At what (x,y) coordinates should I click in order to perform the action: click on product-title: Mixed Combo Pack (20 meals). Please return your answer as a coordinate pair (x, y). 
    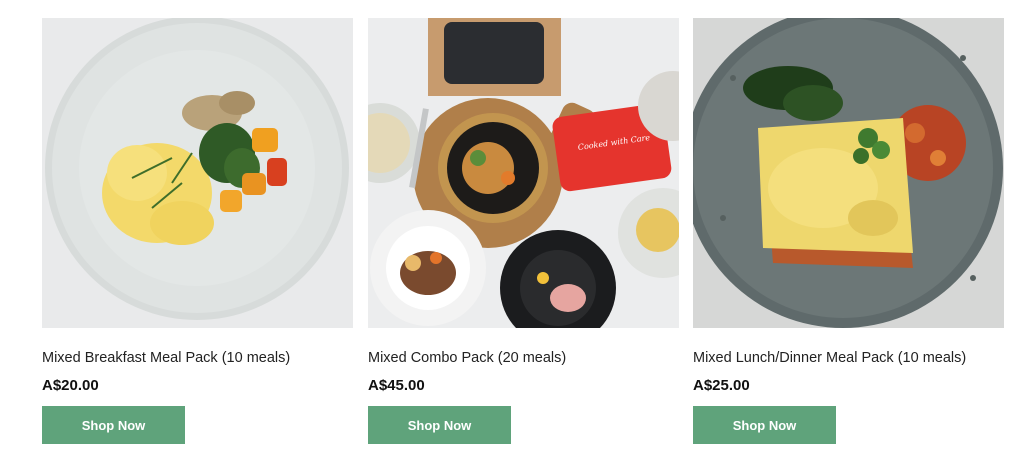
    Looking at the image, I should click on (523, 358).